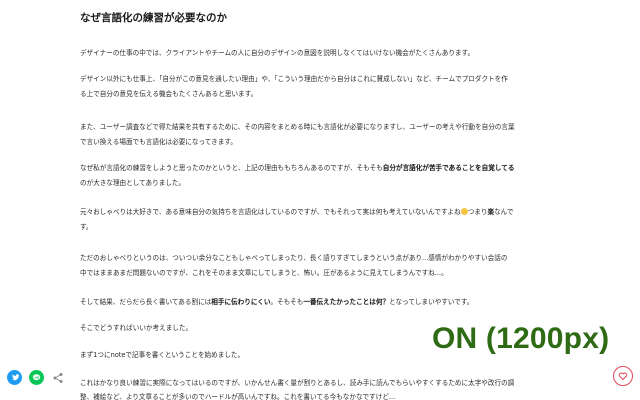 This screenshot has height=400, width=640. I want to click on paragraph-5-line-2: す。, so click(86, 227).